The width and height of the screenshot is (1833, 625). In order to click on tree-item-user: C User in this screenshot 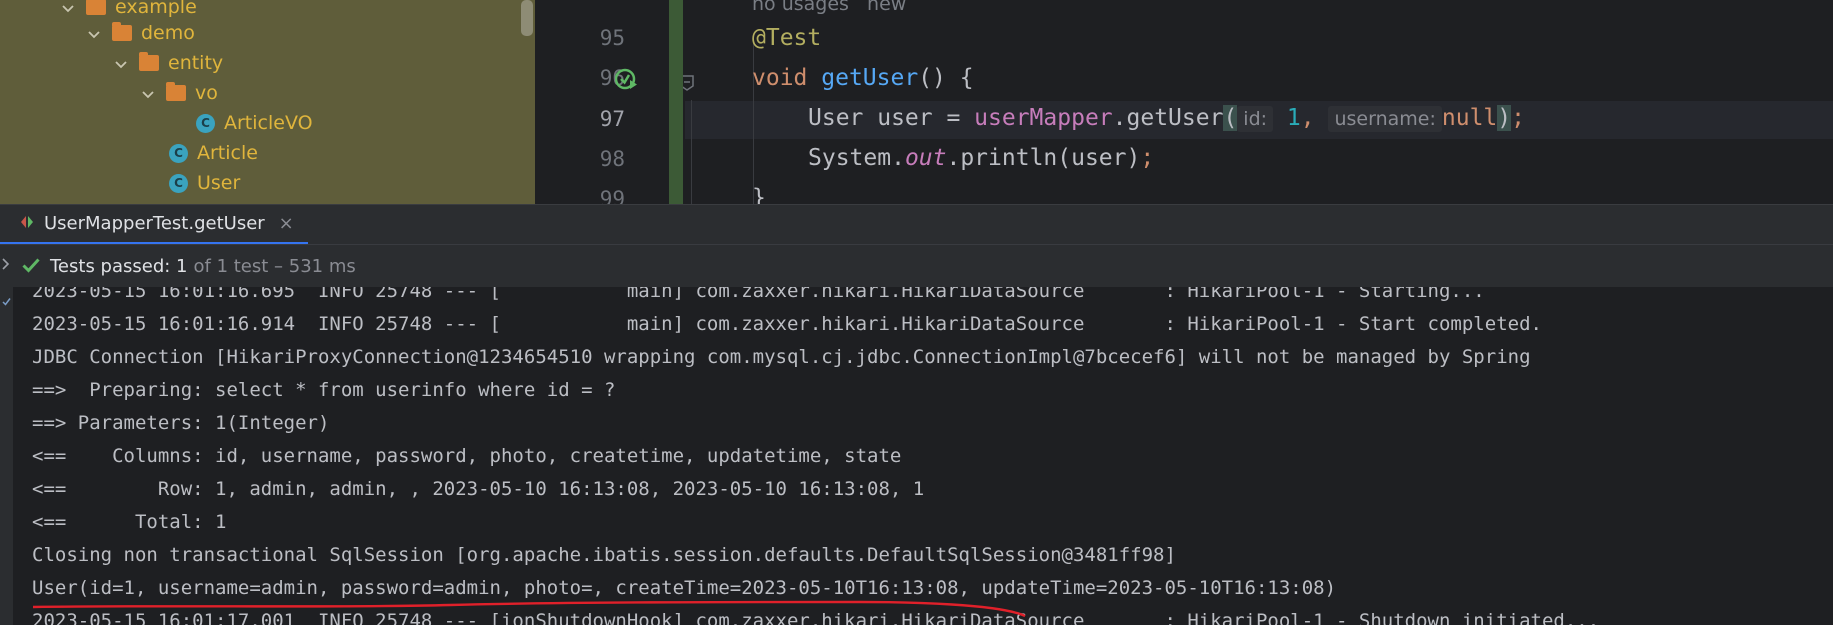, I will do `click(204, 183)`.